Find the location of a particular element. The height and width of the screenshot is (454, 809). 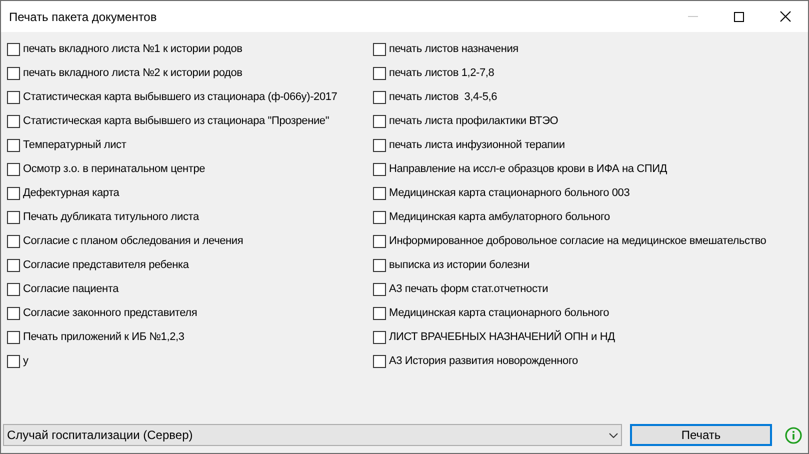

checkbox-label: Медицинская карта стационарного больного 003 is located at coordinates (509, 193).